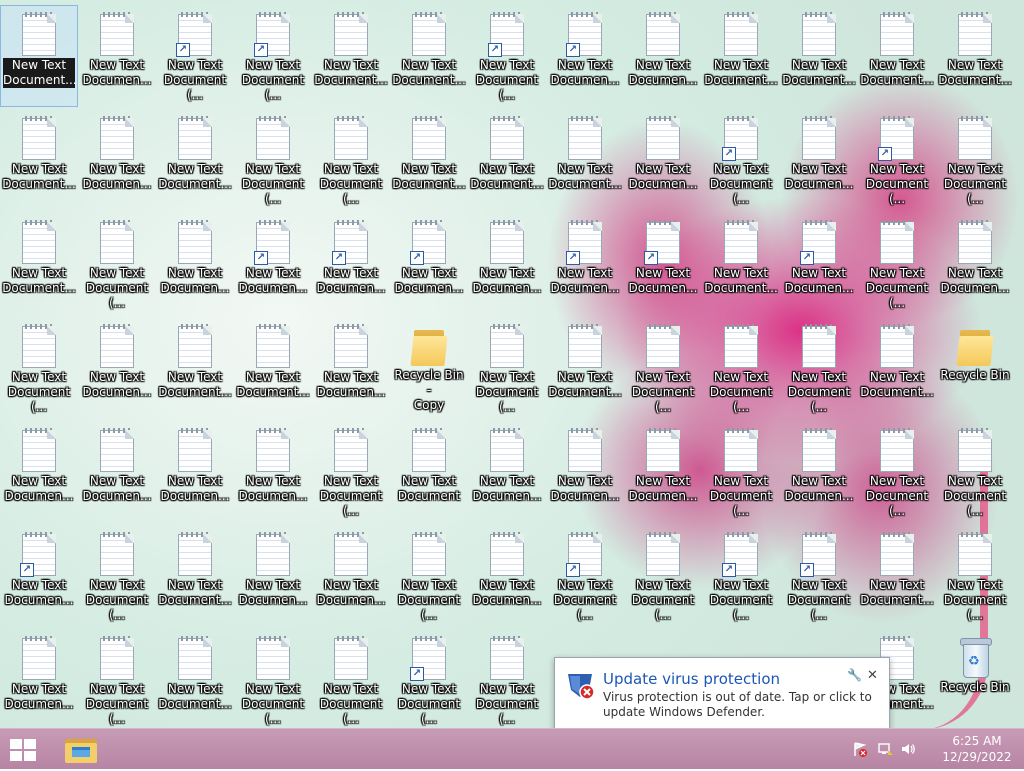 The image size is (1024, 771). Describe the element at coordinates (23, 750) in the screenshot. I see `start-button` at that location.